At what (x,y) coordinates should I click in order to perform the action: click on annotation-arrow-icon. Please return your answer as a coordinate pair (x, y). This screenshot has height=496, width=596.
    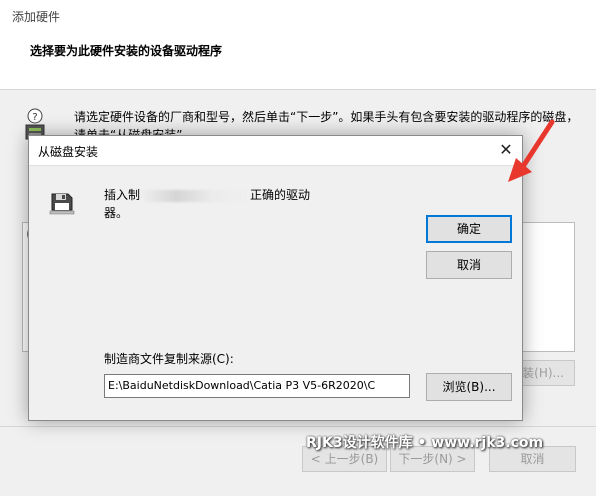
    Looking at the image, I should click on (531, 150).